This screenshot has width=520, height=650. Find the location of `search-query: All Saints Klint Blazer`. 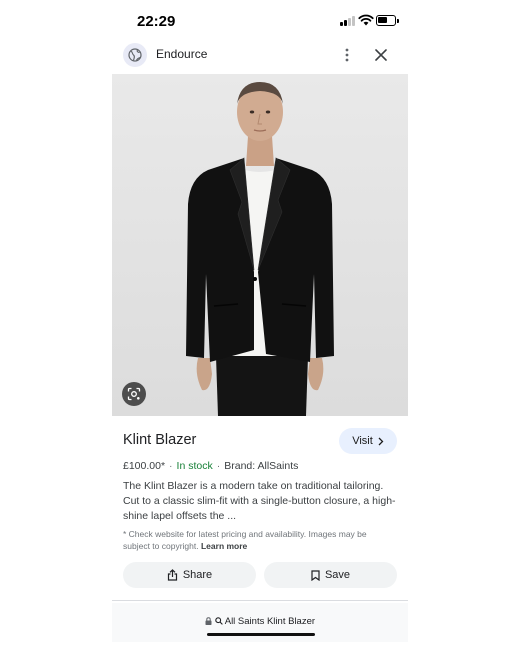

search-query: All Saints Klint Blazer is located at coordinates (270, 621).